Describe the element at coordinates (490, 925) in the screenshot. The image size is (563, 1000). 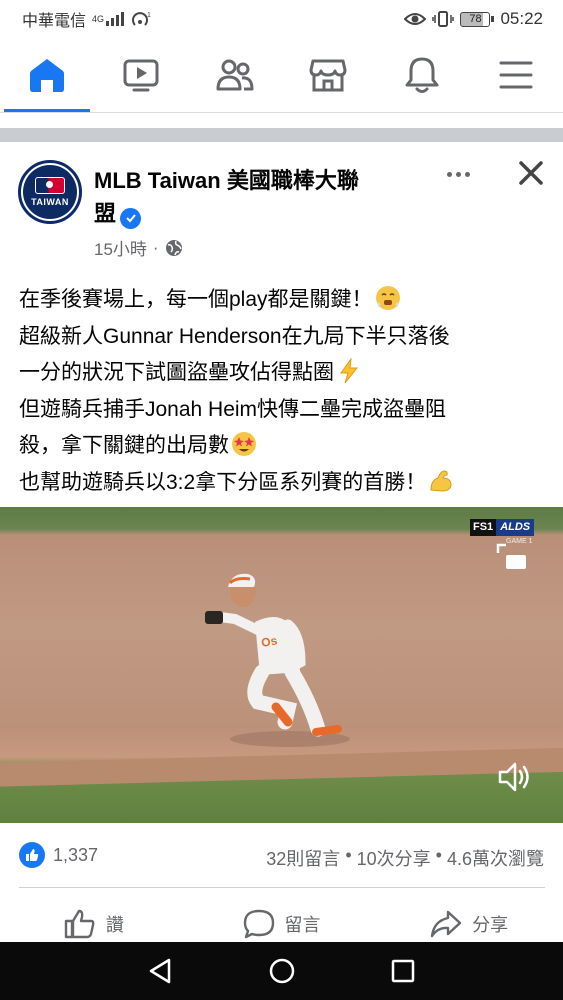
I see `share-label: 分享` at that location.